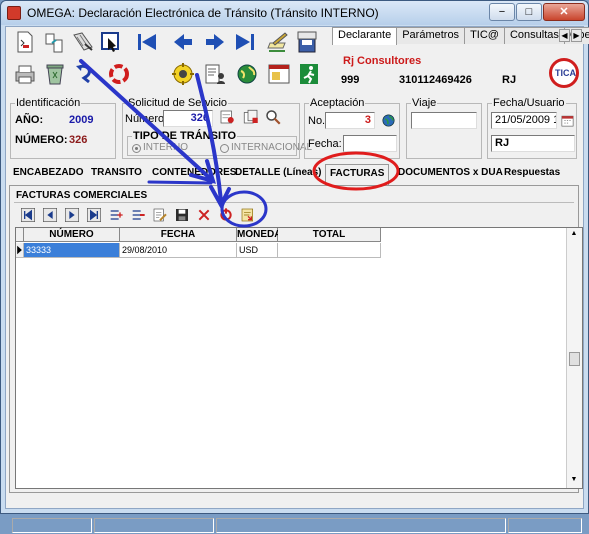 The height and width of the screenshot is (534, 589). Describe the element at coordinates (524, 120) in the screenshot. I see `fecha-field: 21/05/2009 10:` at that location.